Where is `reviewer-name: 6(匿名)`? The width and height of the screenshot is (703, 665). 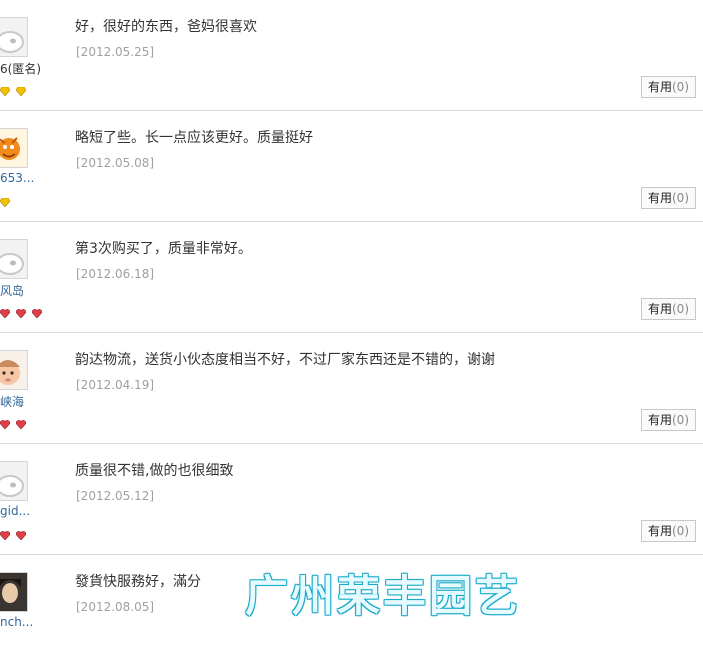 reviewer-name: 6(匿名) is located at coordinates (20, 69).